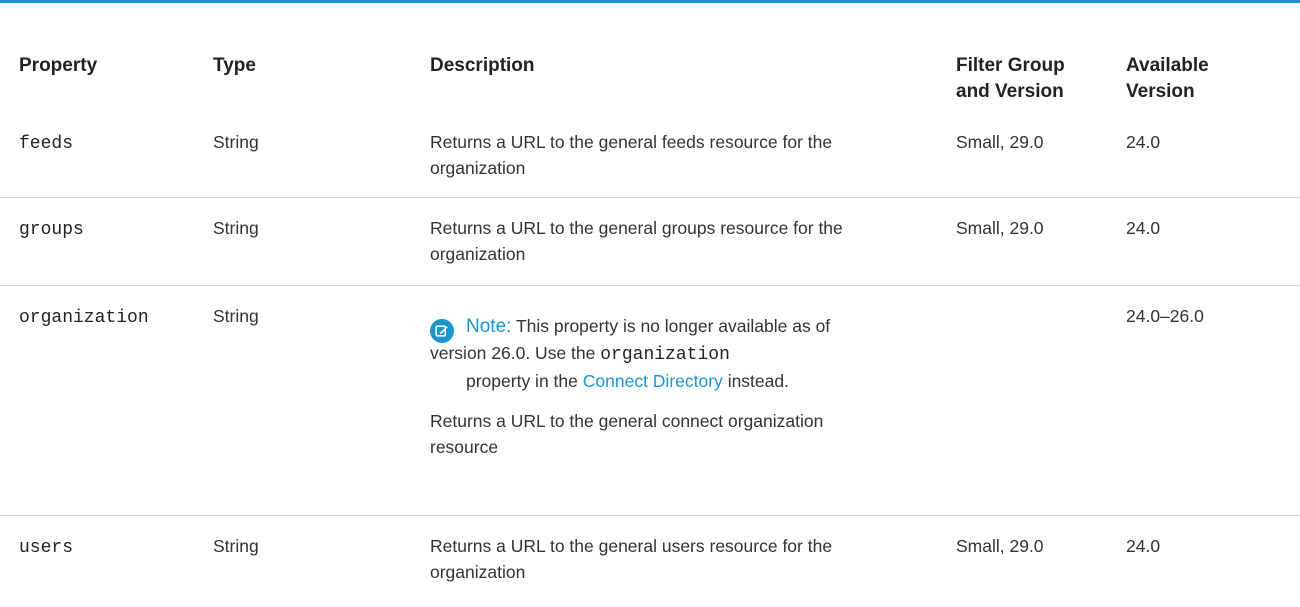 The image size is (1300, 607). What do you see at coordinates (106, 241) in the screenshot?
I see `cell-property: groups` at bounding box center [106, 241].